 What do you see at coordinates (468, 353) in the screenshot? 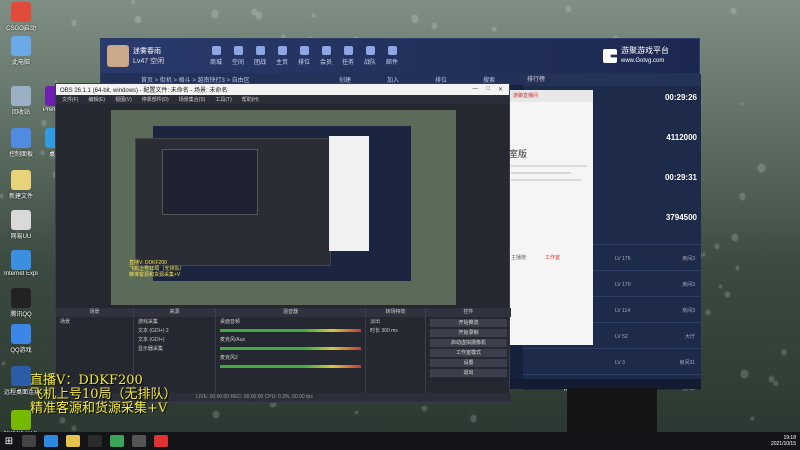
I see `control-button: 工作室模式` at bounding box center [468, 353].